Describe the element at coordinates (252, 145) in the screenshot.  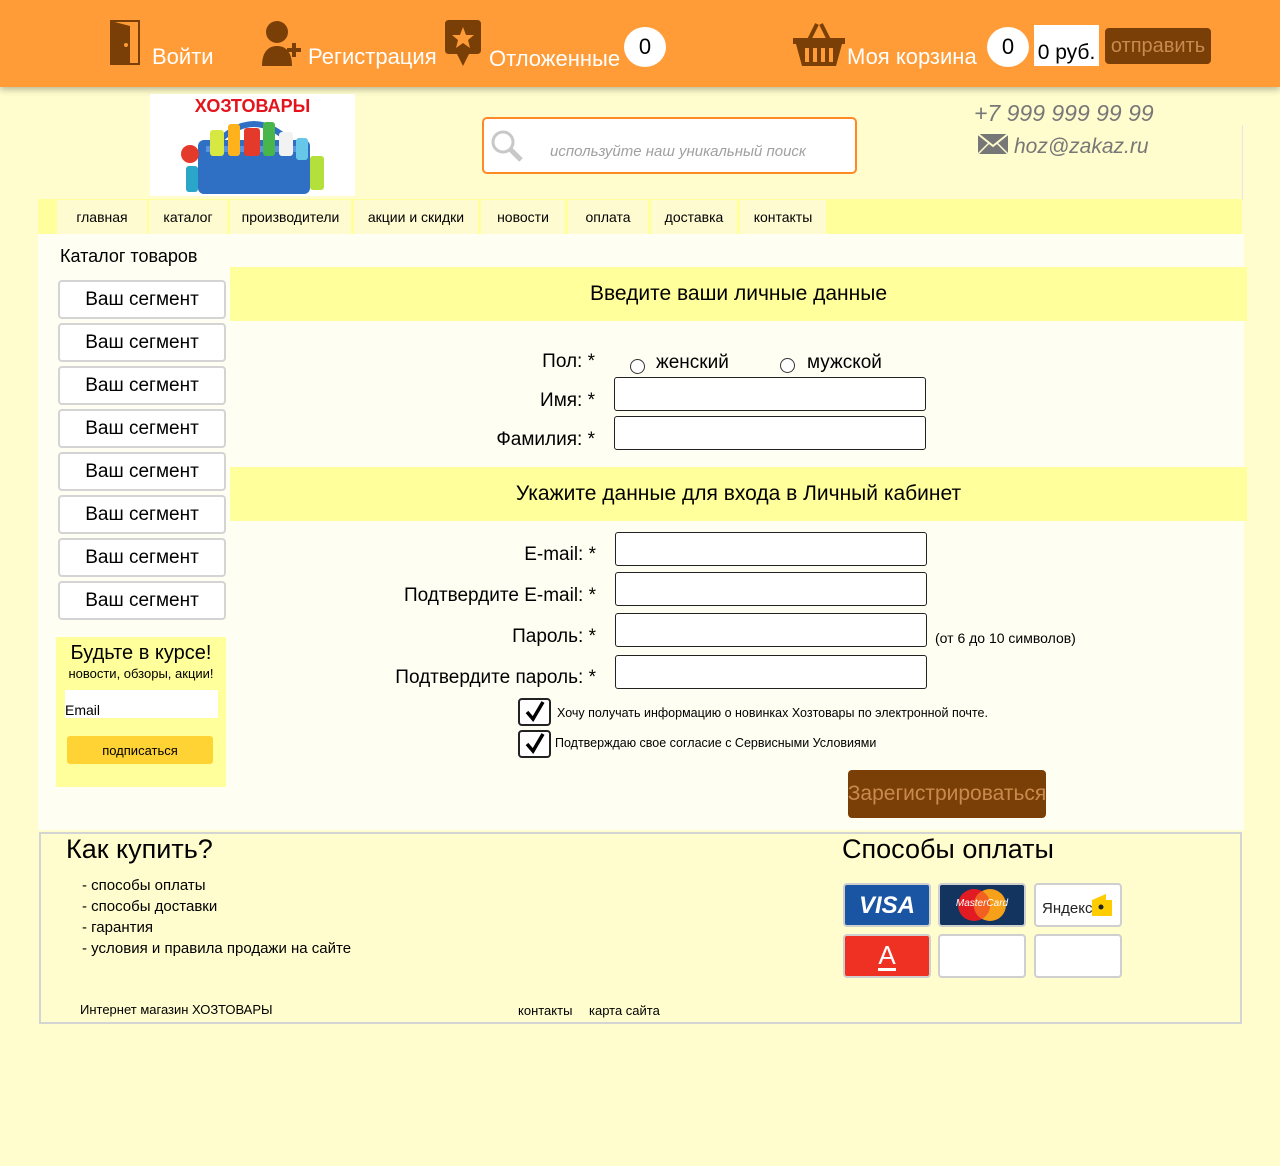
I see `logo: ХОЗТОВАРЫ` at that location.